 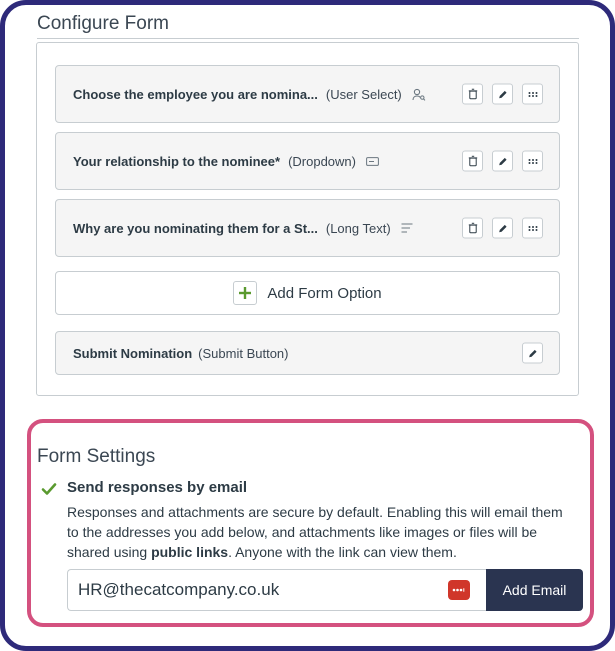 What do you see at coordinates (243, 353) in the screenshot?
I see `field-type: (Submit Button)` at bounding box center [243, 353].